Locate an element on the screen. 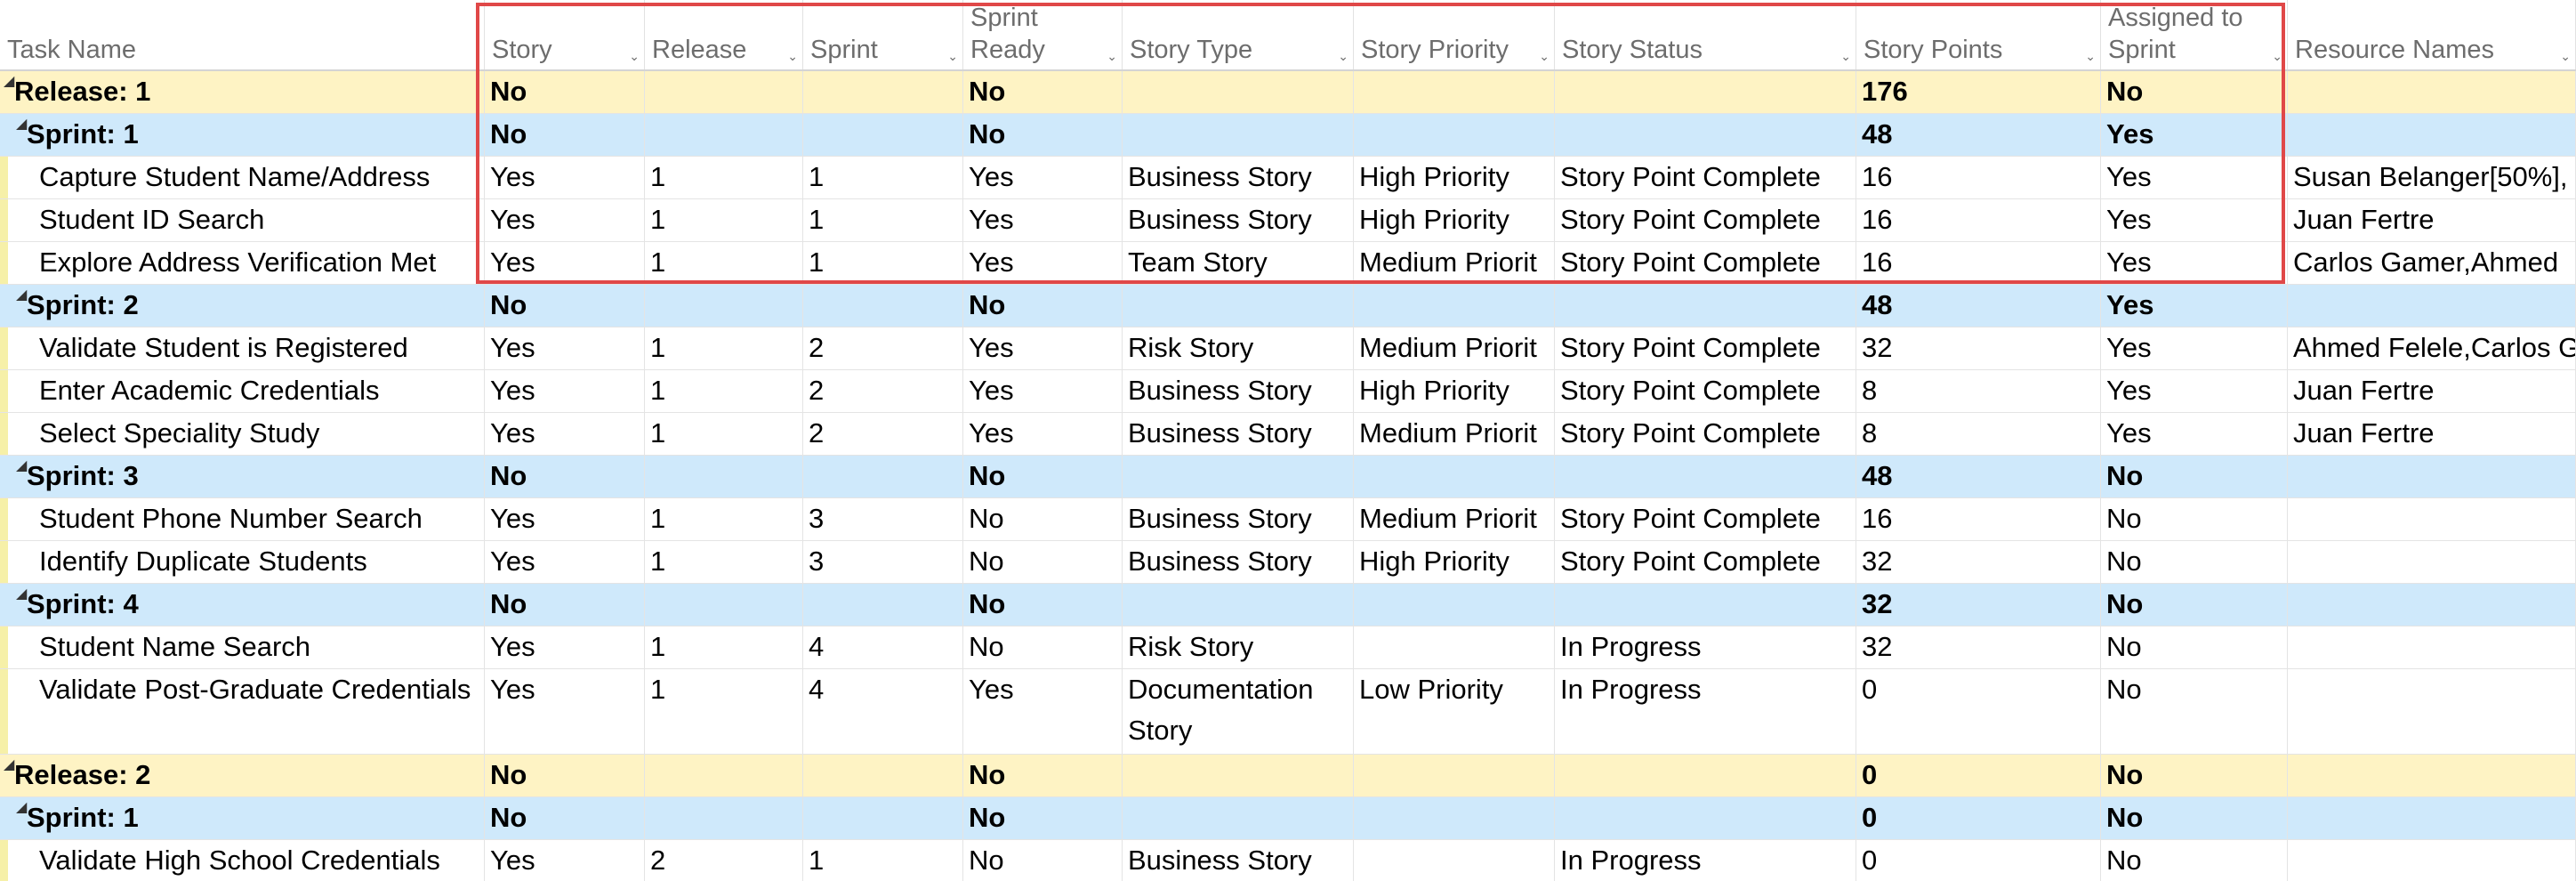 The width and height of the screenshot is (2576, 881). cell-task: Identify Duplicate Students is located at coordinates (242, 562).